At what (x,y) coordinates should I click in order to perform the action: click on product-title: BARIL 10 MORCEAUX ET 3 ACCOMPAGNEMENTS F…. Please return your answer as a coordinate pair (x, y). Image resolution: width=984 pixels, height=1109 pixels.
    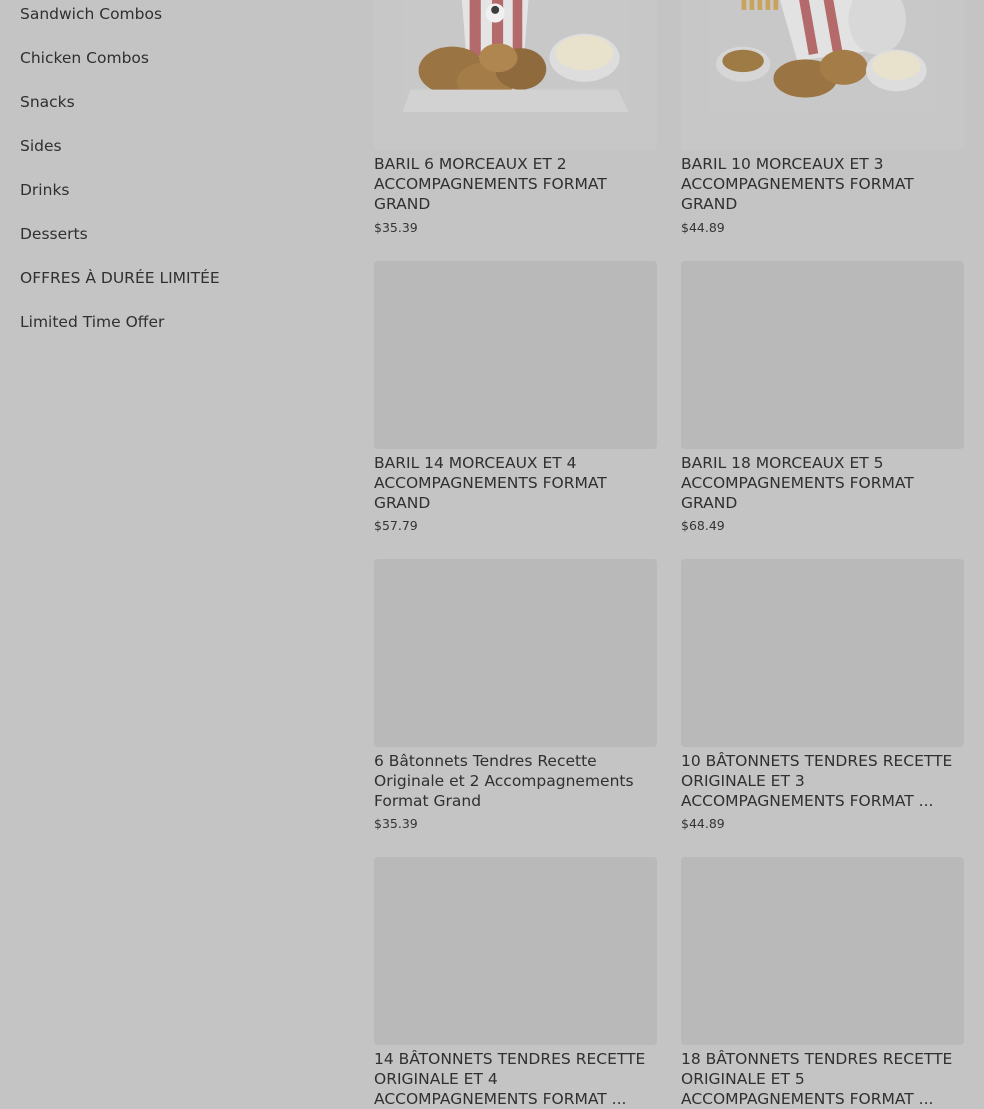
    Looking at the image, I should click on (822, 184).